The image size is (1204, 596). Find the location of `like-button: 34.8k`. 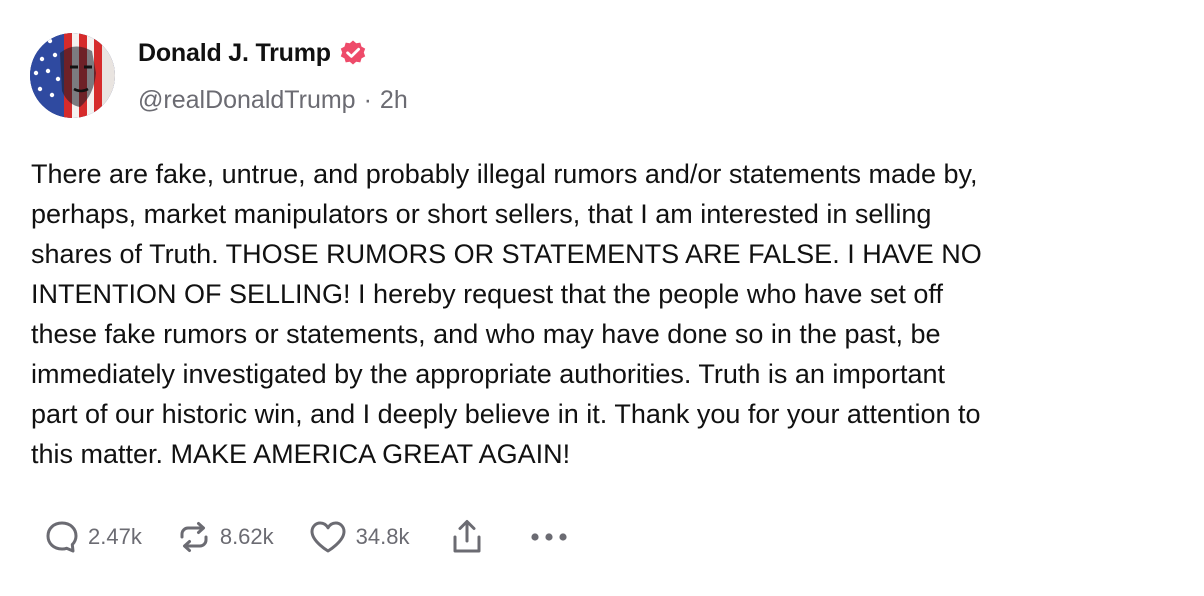

like-button: 34.8k is located at coordinates (359, 537).